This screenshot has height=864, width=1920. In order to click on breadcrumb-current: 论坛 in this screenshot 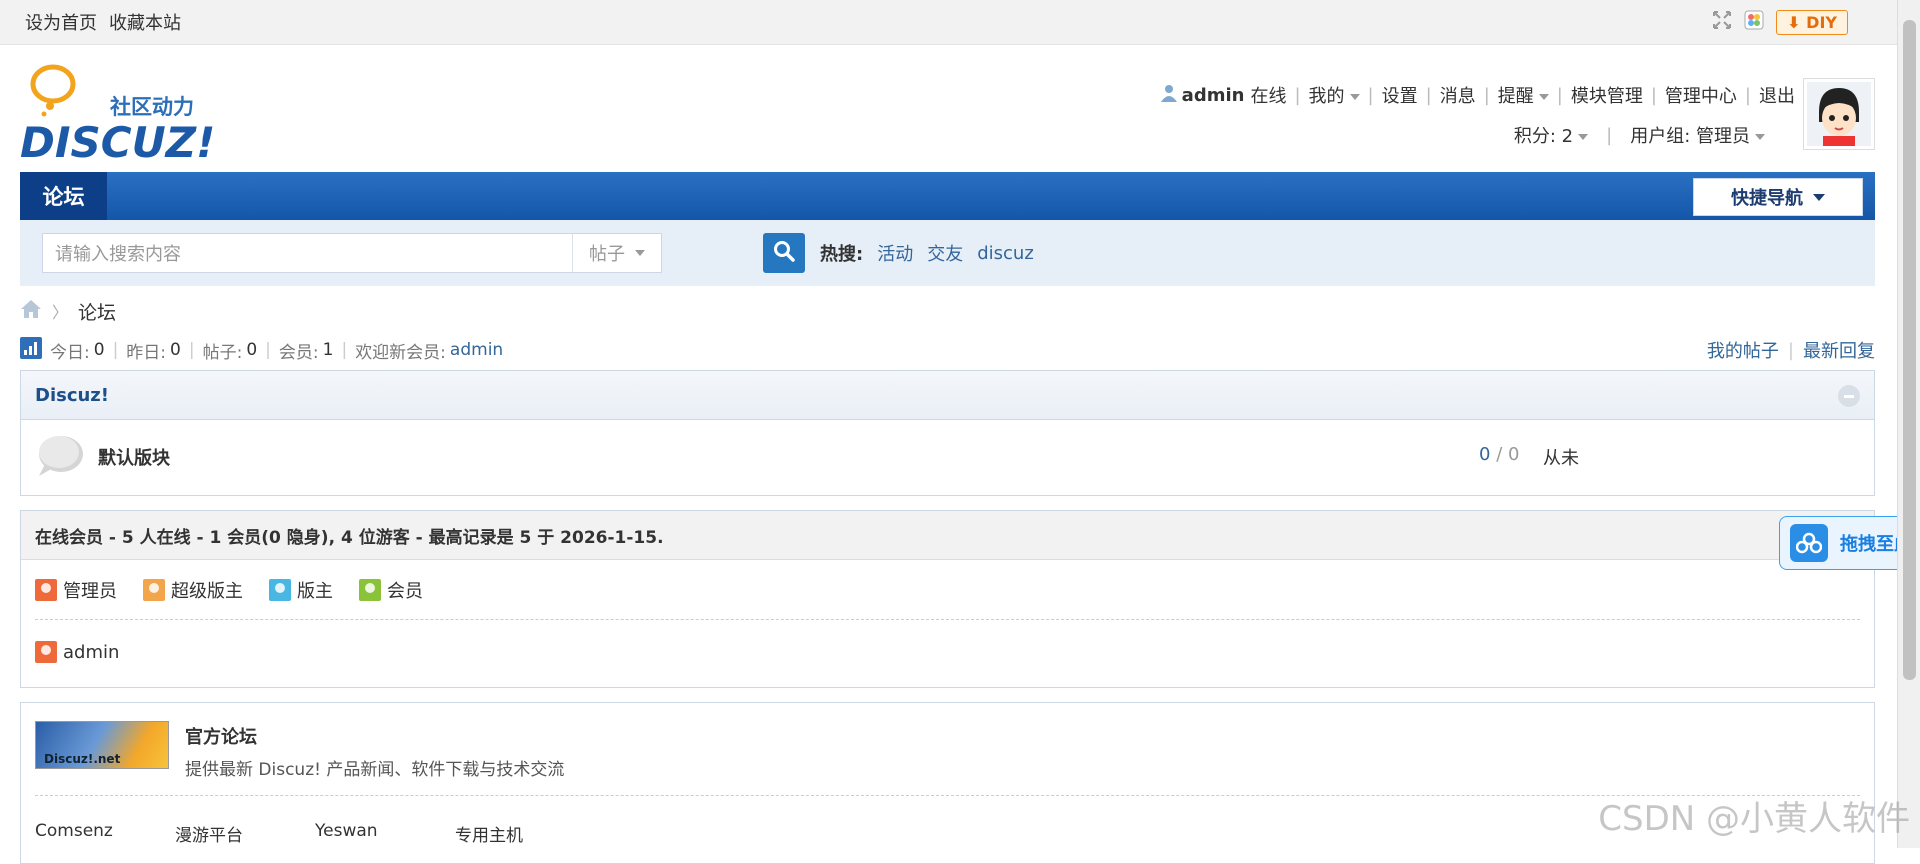, I will do `click(97, 312)`.